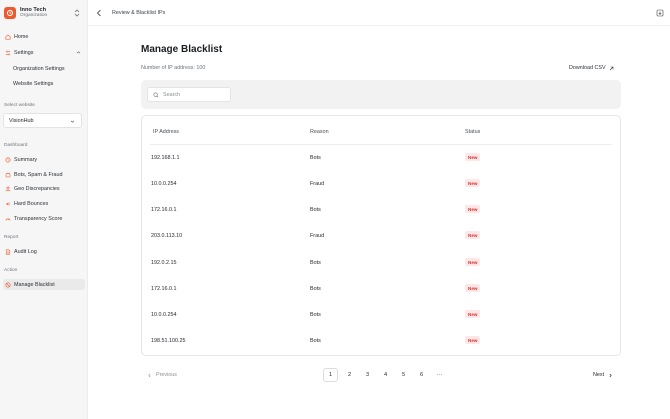 The height and width of the screenshot is (419, 670). Describe the element at coordinates (37, 188) in the screenshot. I see `sidebar-item-label: Geo Discrepancies` at that location.